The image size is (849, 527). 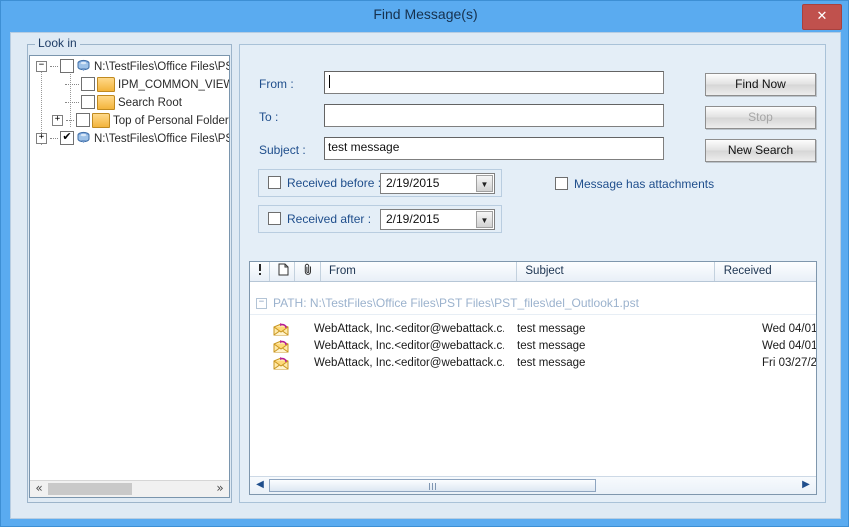 I want to click on look-in-legend: Look in, so click(x=57, y=43).